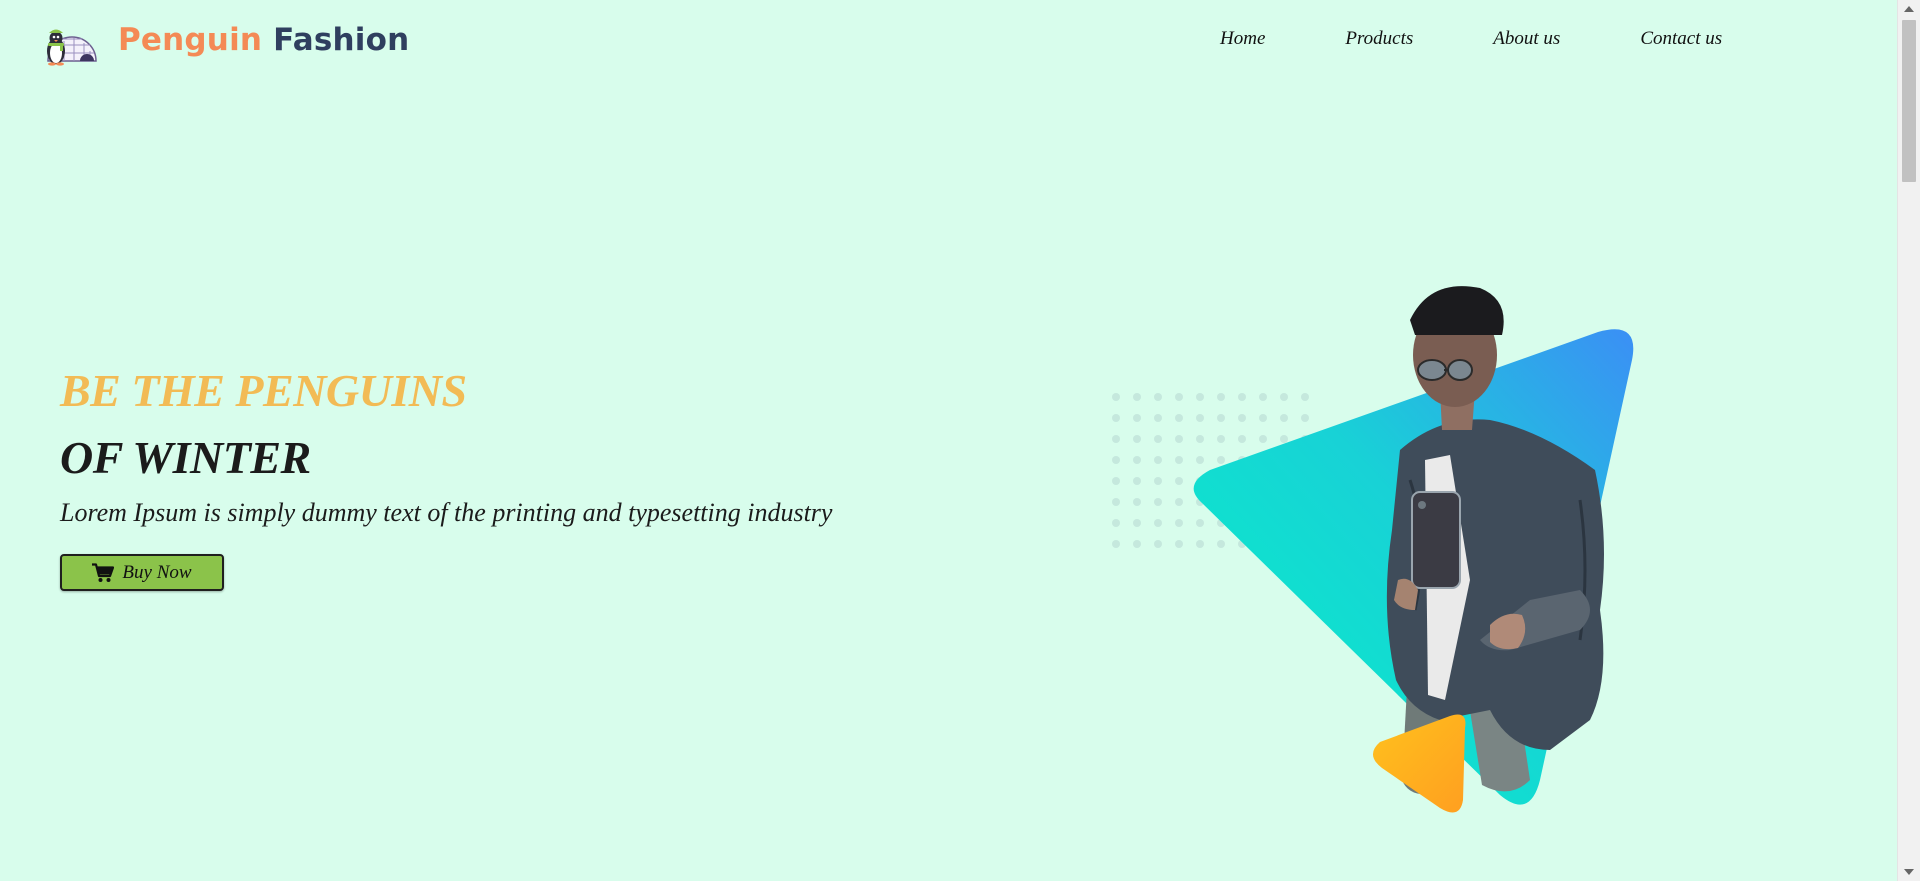  I want to click on logo: Penguin Fashion, so click(221, 40).